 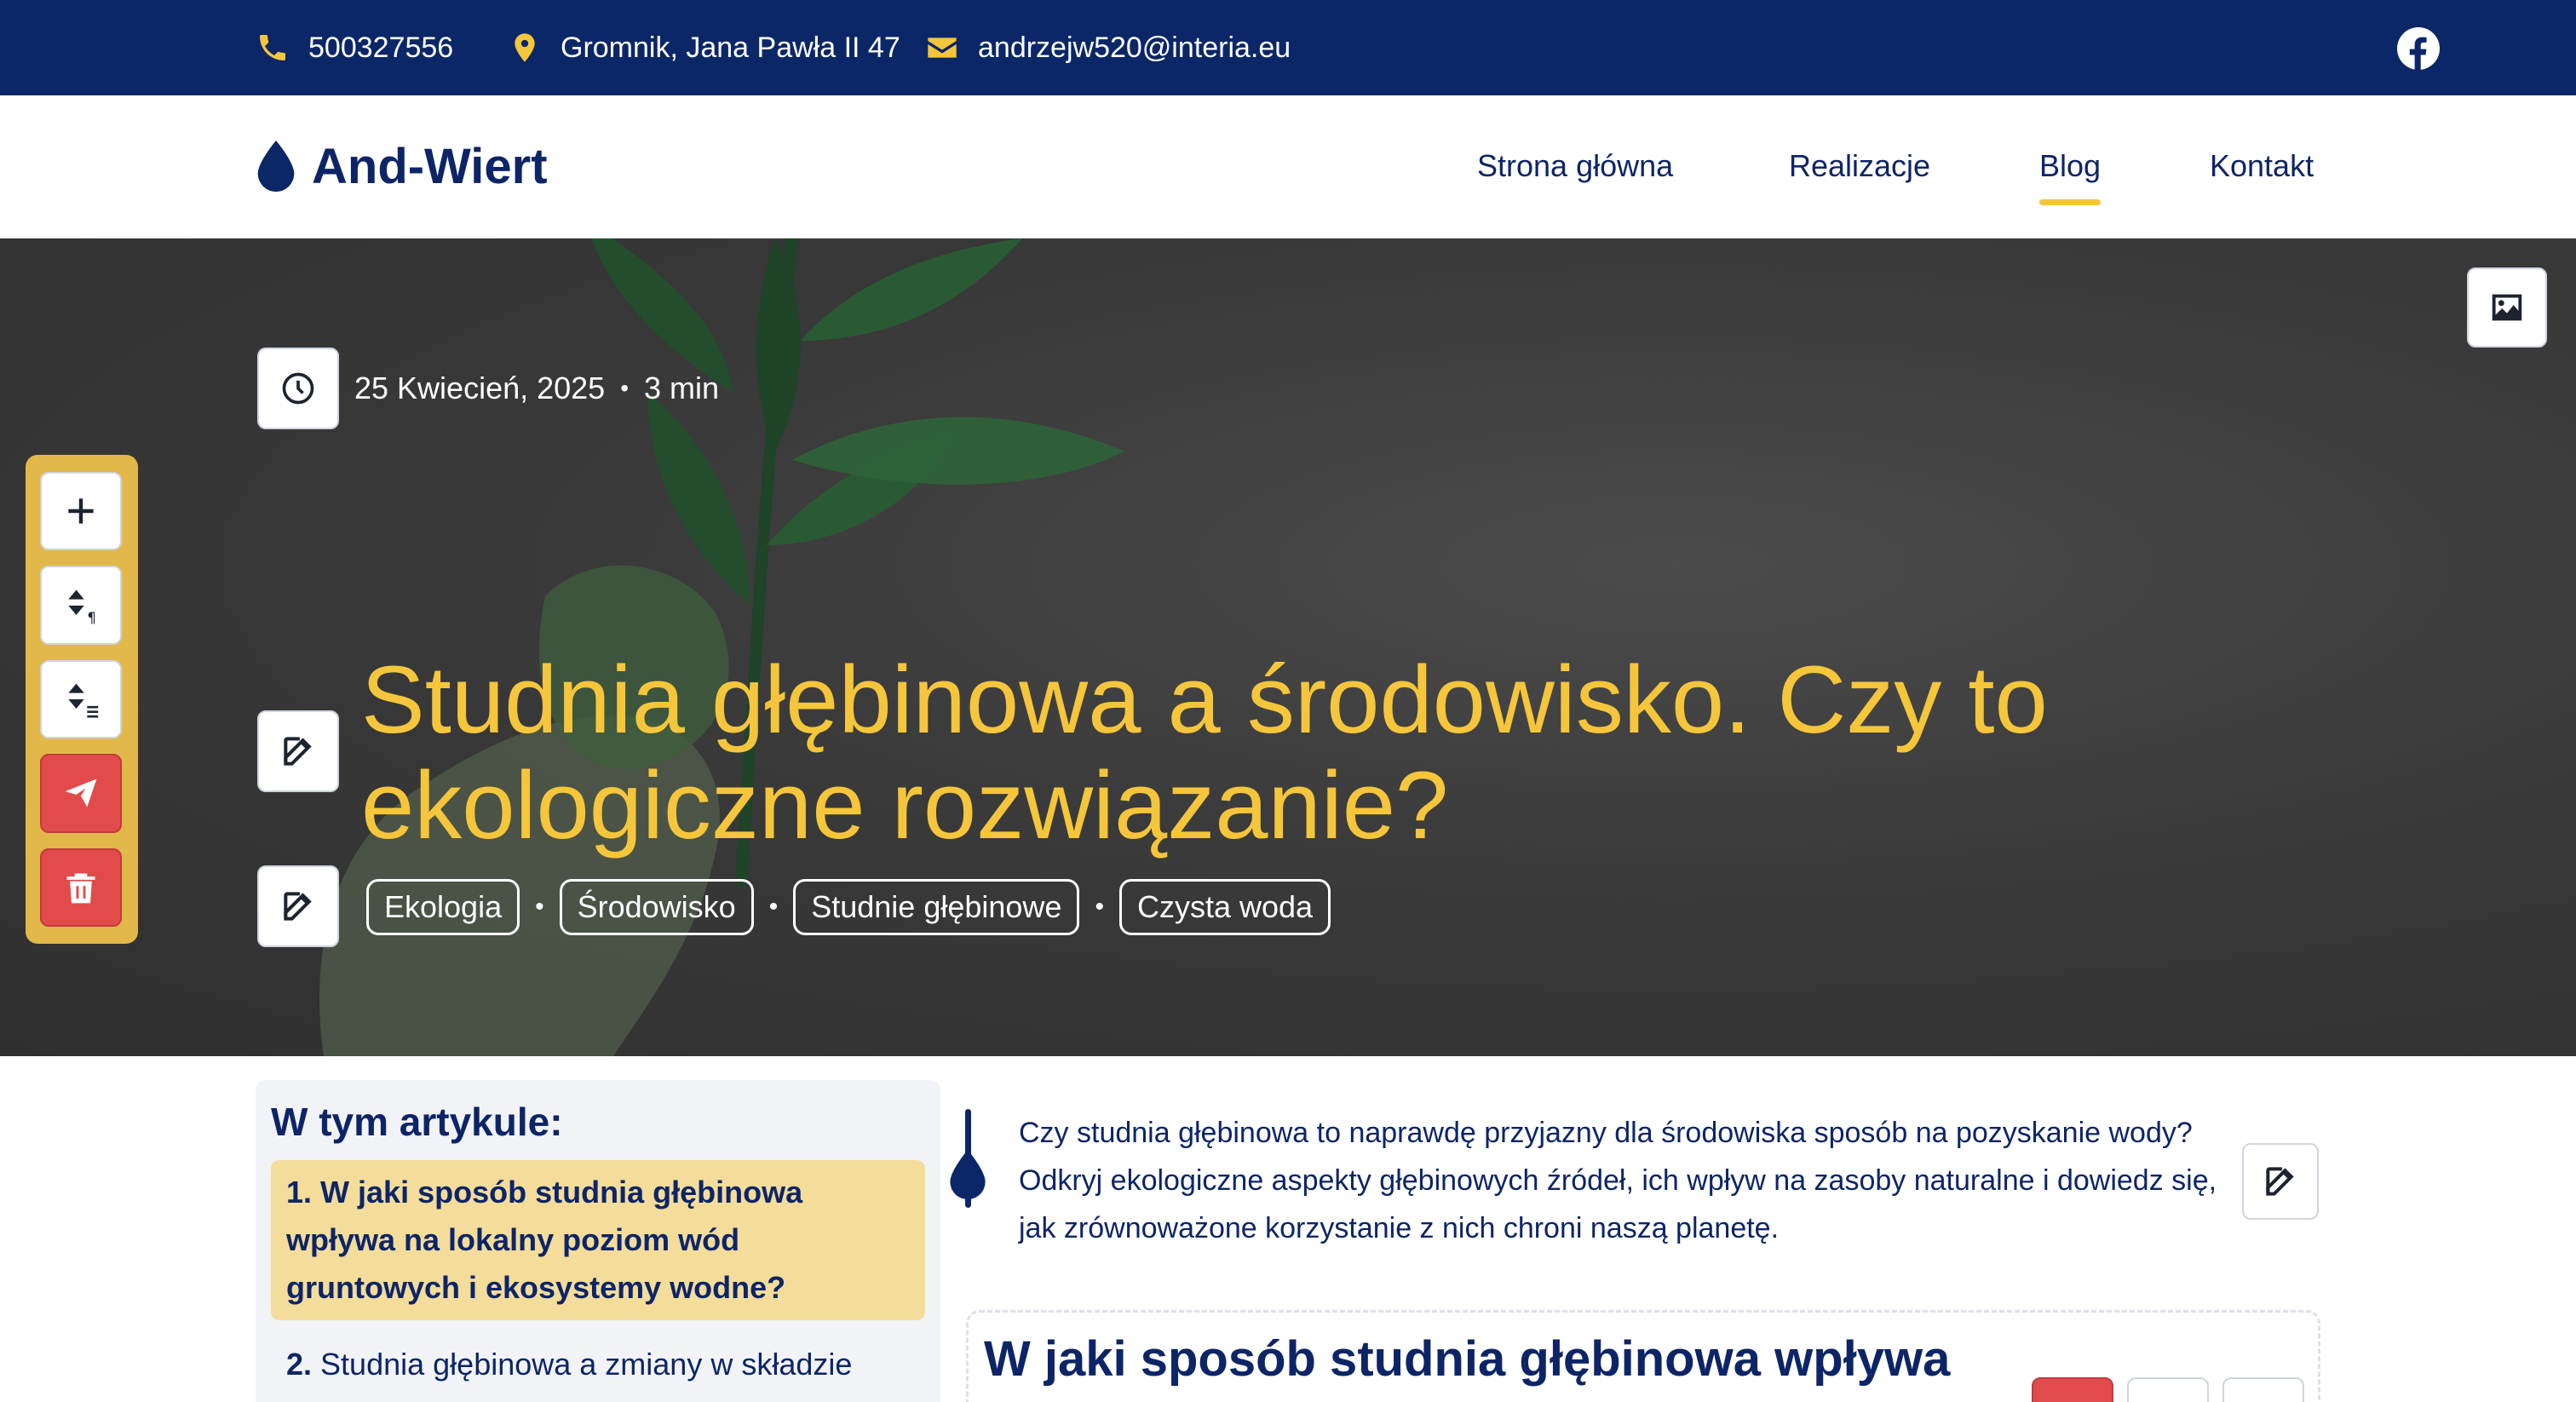 I want to click on section-move-button, so click(x=2168, y=1389).